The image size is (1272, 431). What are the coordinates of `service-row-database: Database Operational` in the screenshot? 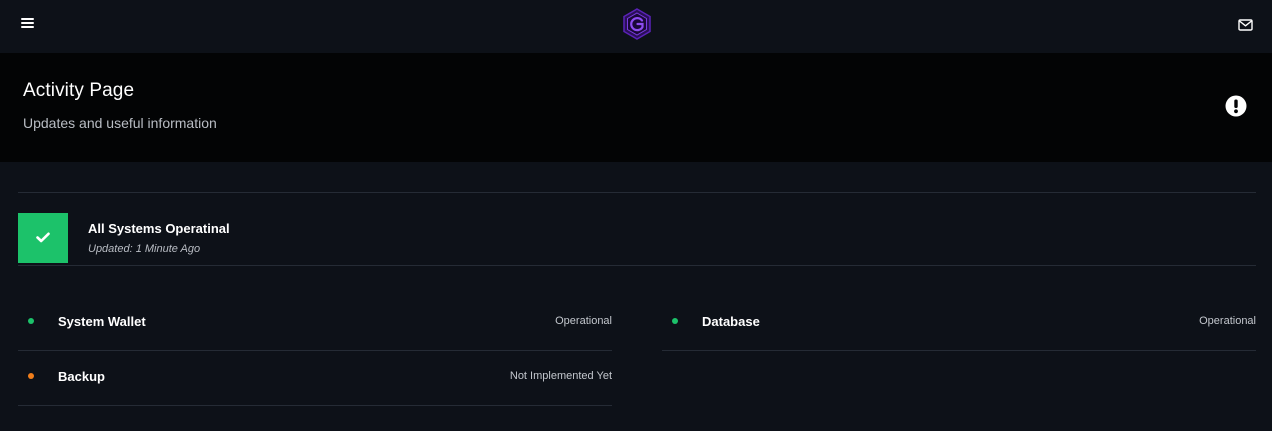 It's located at (959, 323).